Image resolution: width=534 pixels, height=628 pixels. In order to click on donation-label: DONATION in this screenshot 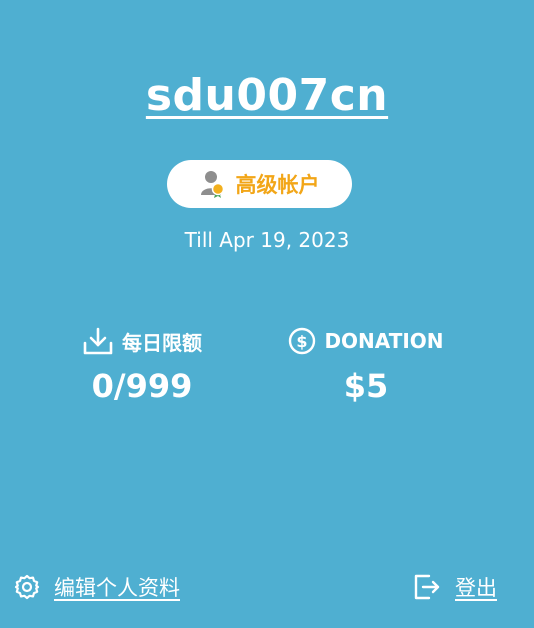, I will do `click(384, 341)`.